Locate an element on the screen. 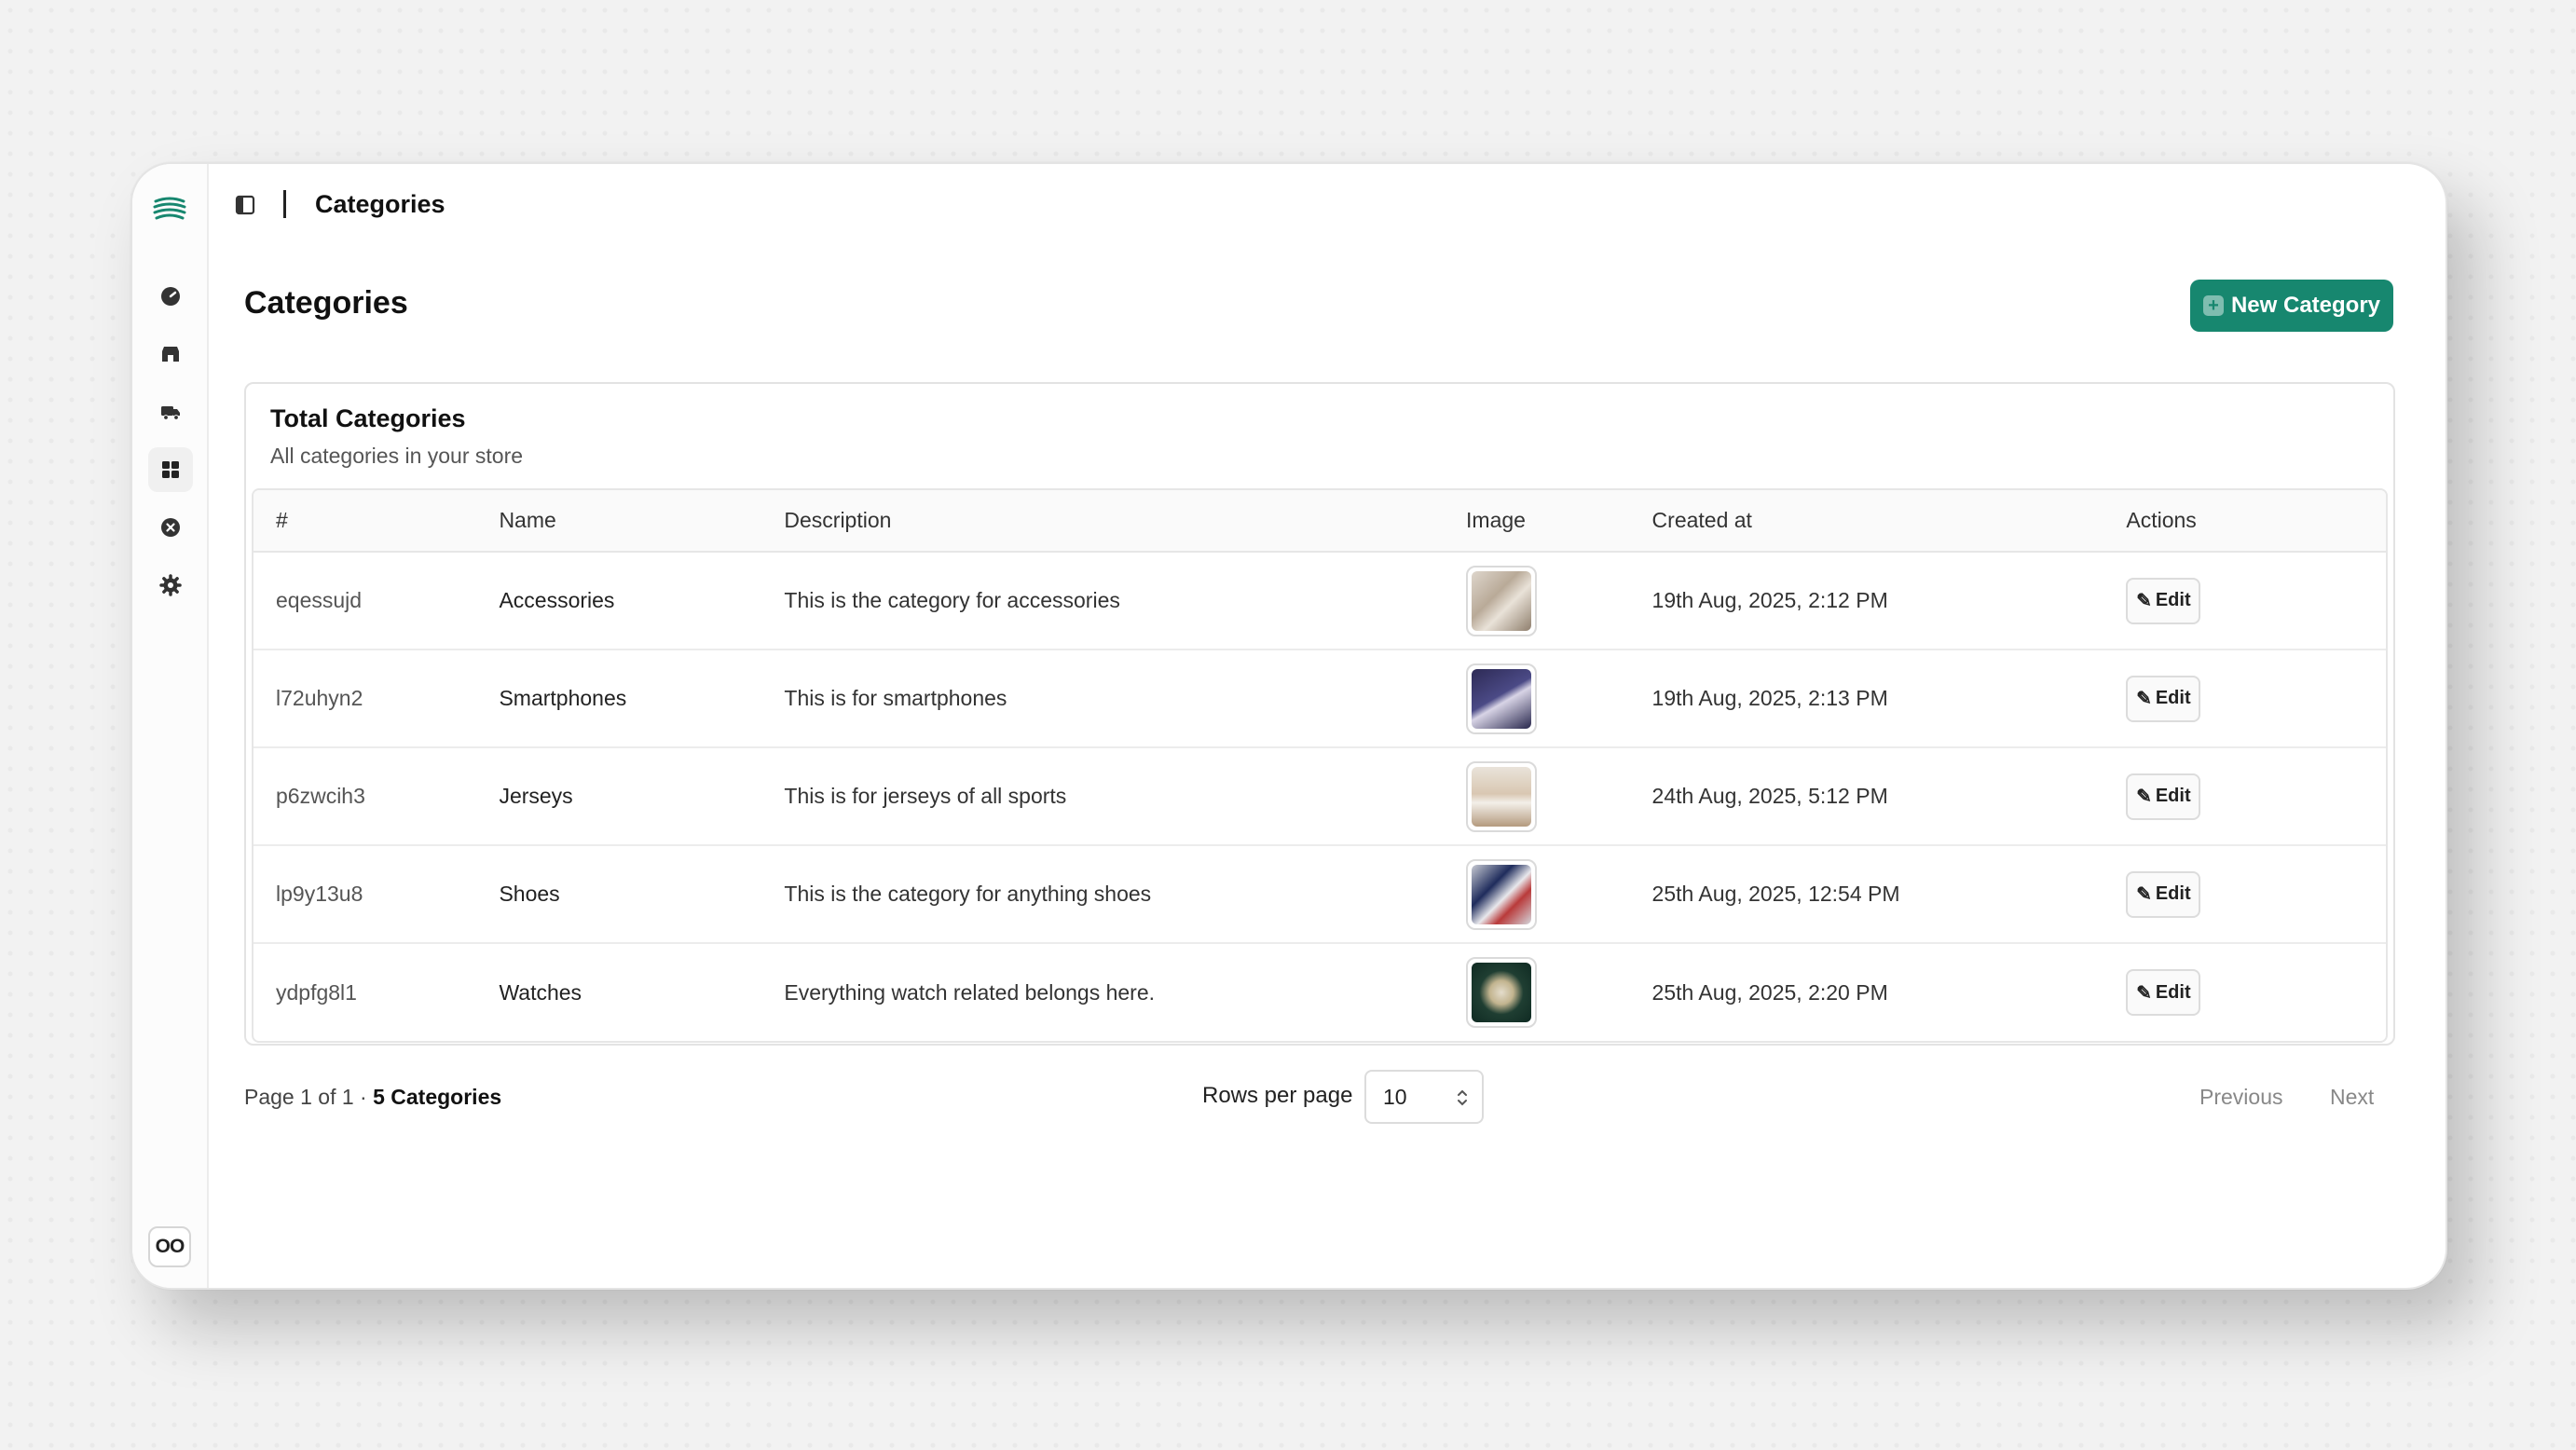 The width and height of the screenshot is (2576, 1450). chevron-updown-icon is located at coordinates (1462, 1098).